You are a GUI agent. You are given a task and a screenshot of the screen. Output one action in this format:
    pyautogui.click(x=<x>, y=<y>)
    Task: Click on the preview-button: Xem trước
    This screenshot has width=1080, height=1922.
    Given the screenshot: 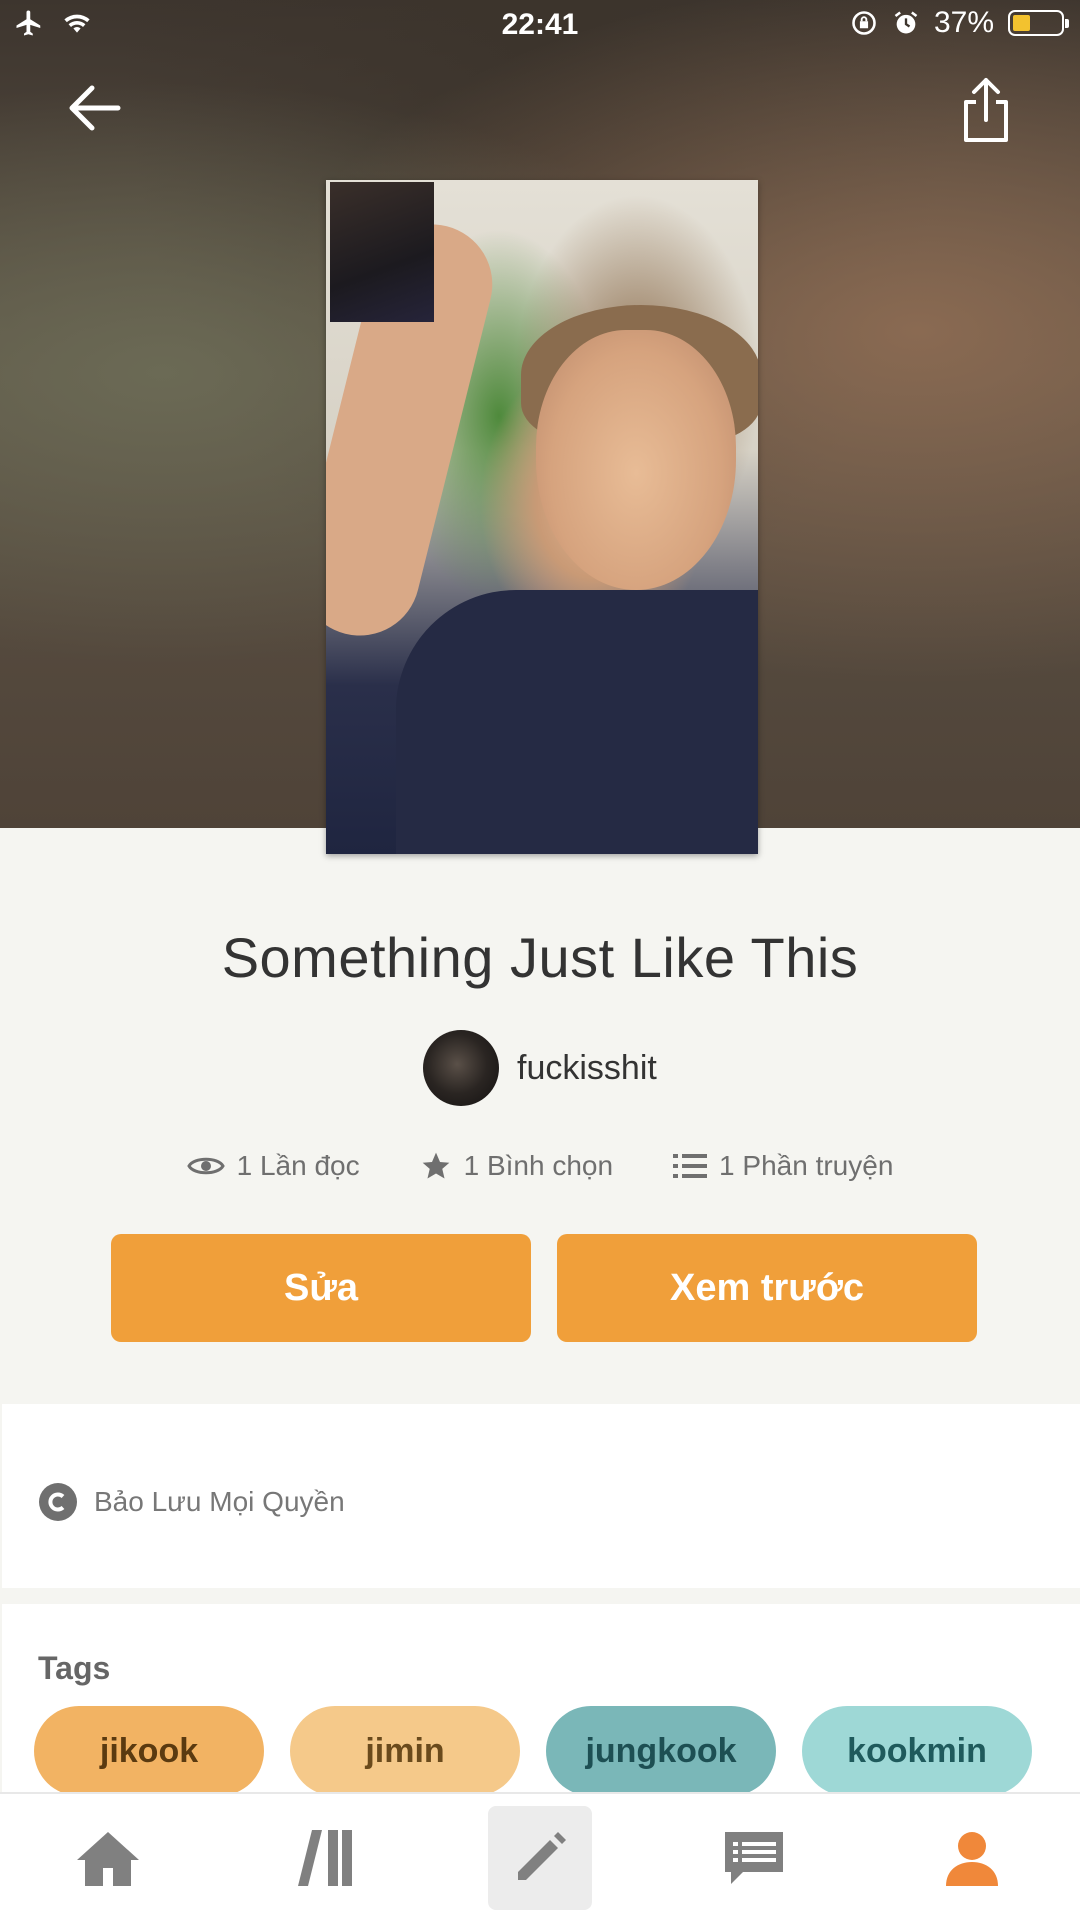 What is the action you would take?
    pyautogui.click(x=767, y=1288)
    